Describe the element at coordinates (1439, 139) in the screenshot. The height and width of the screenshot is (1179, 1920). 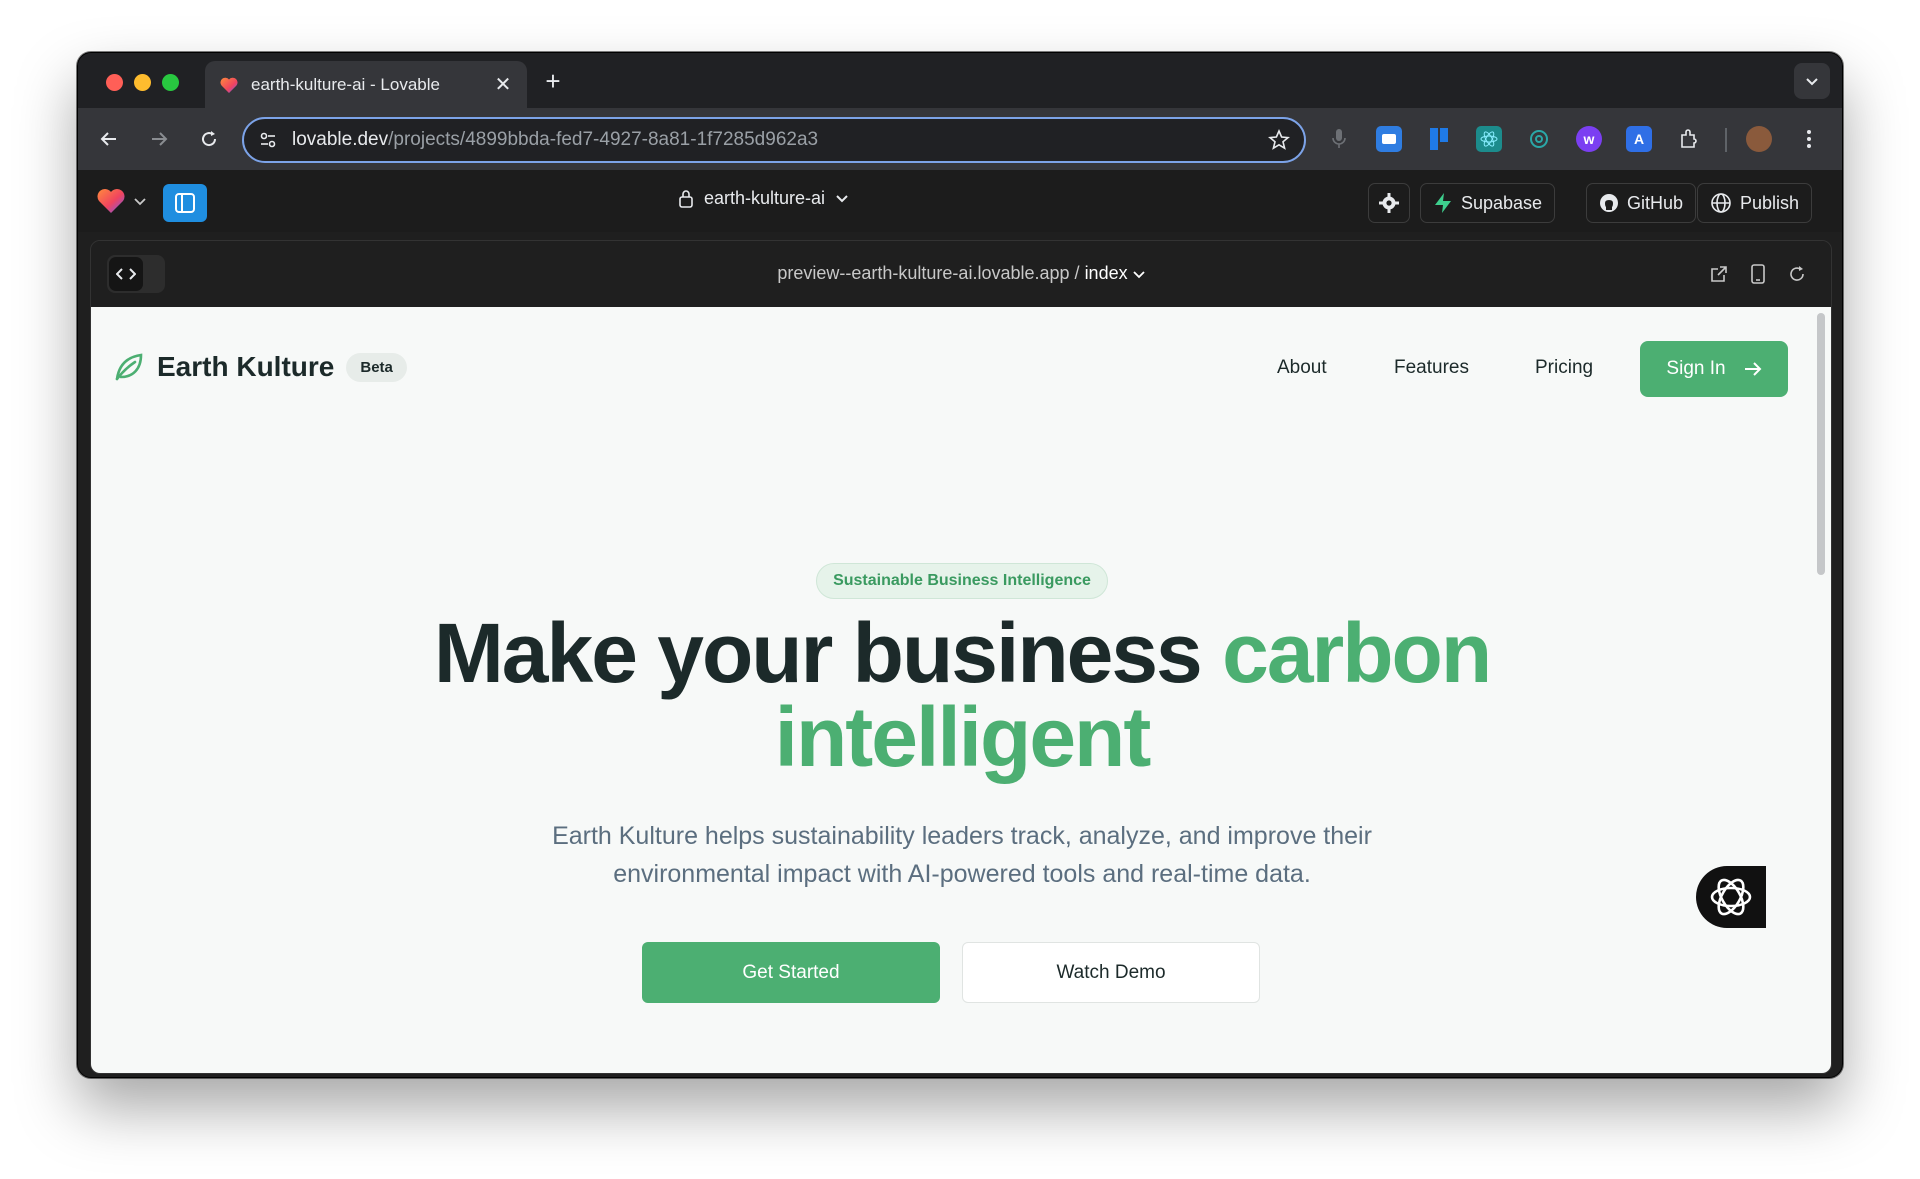
I see `trello-extension-icon` at that location.